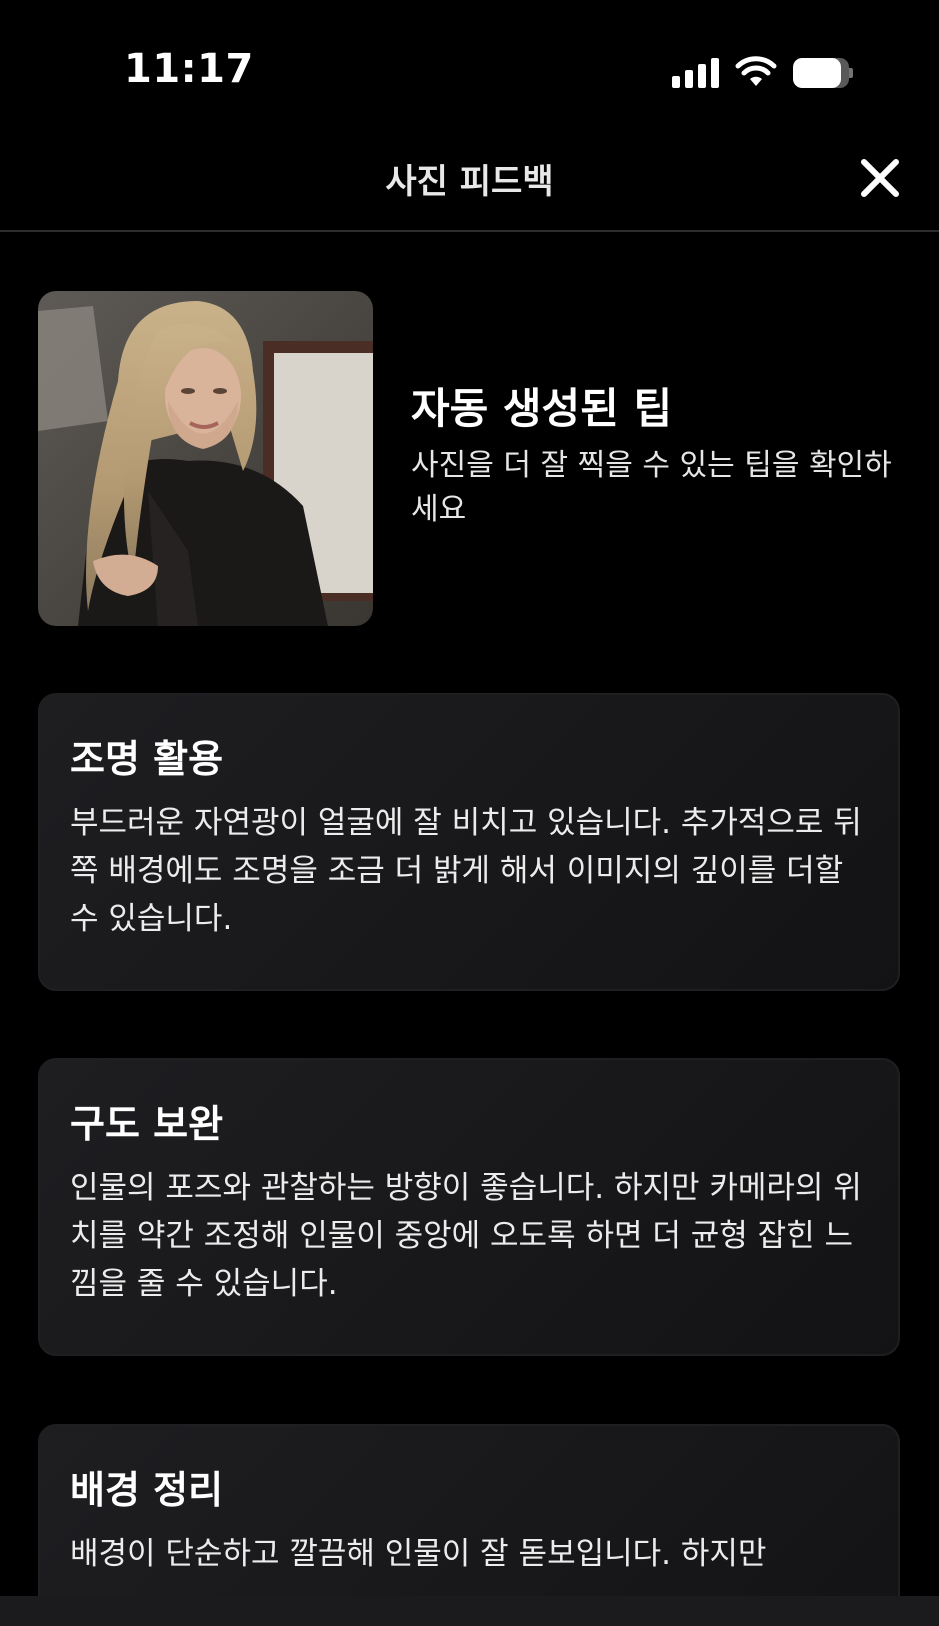 This screenshot has width=939, height=1626. What do you see at coordinates (651, 487) in the screenshot?
I see `summary-subtitle: 사진을 더 잘 찍을 수 있는 팁을 확인하세요` at bounding box center [651, 487].